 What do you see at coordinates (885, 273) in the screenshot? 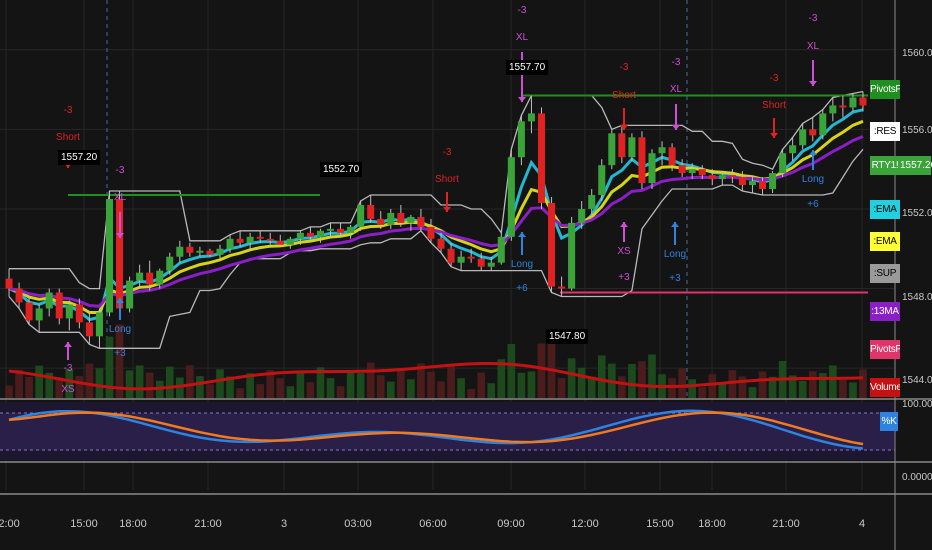
I see `legend-tag-sup: :SUP` at bounding box center [885, 273].